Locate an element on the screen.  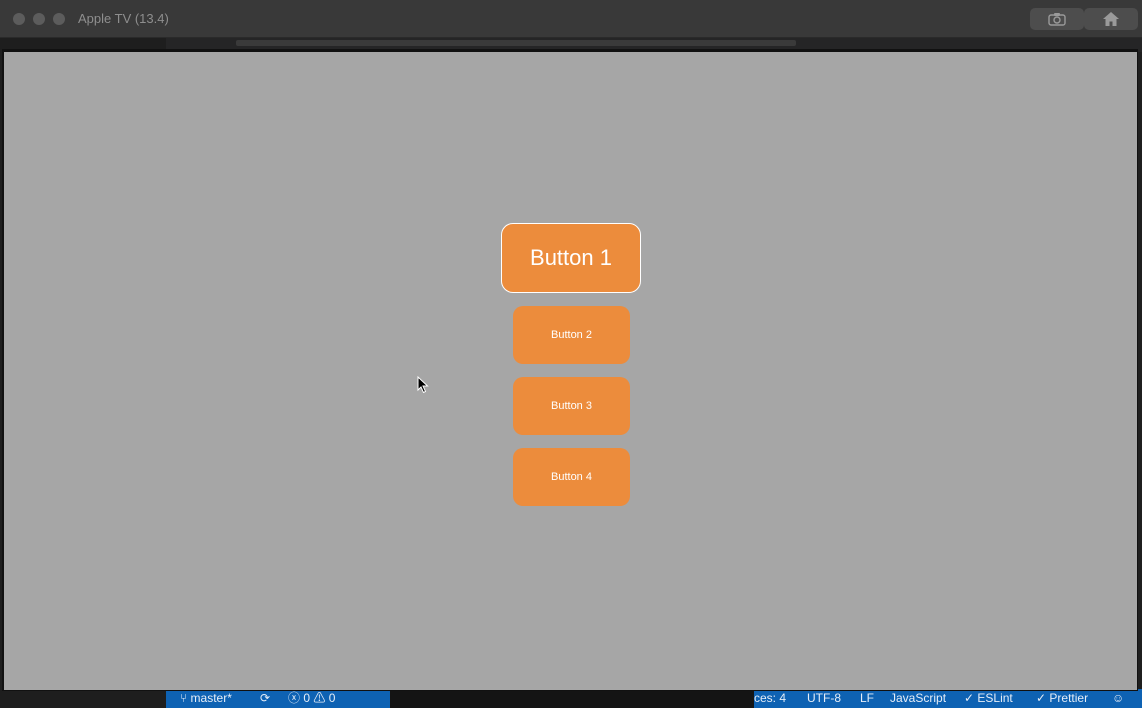
sync-icon: ⟳ is located at coordinates (265, 698).